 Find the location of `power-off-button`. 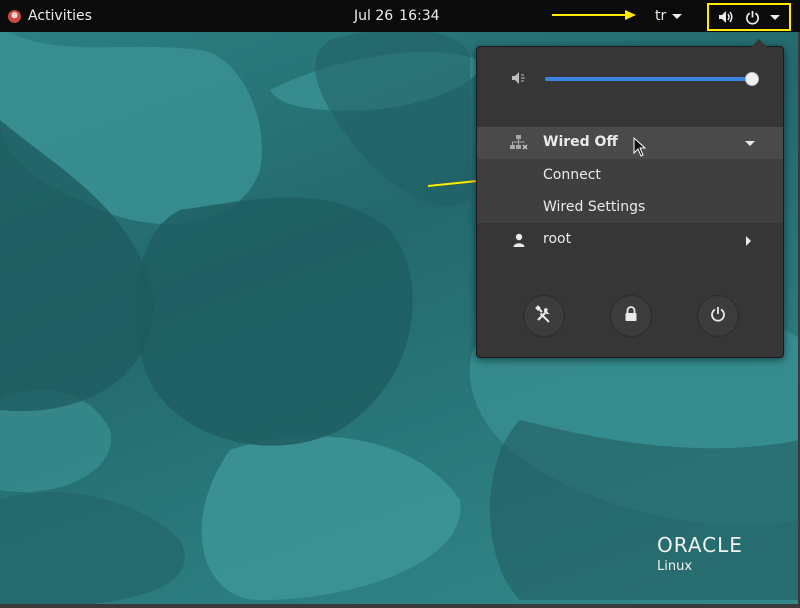

power-off-button is located at coordinates (718, 316).